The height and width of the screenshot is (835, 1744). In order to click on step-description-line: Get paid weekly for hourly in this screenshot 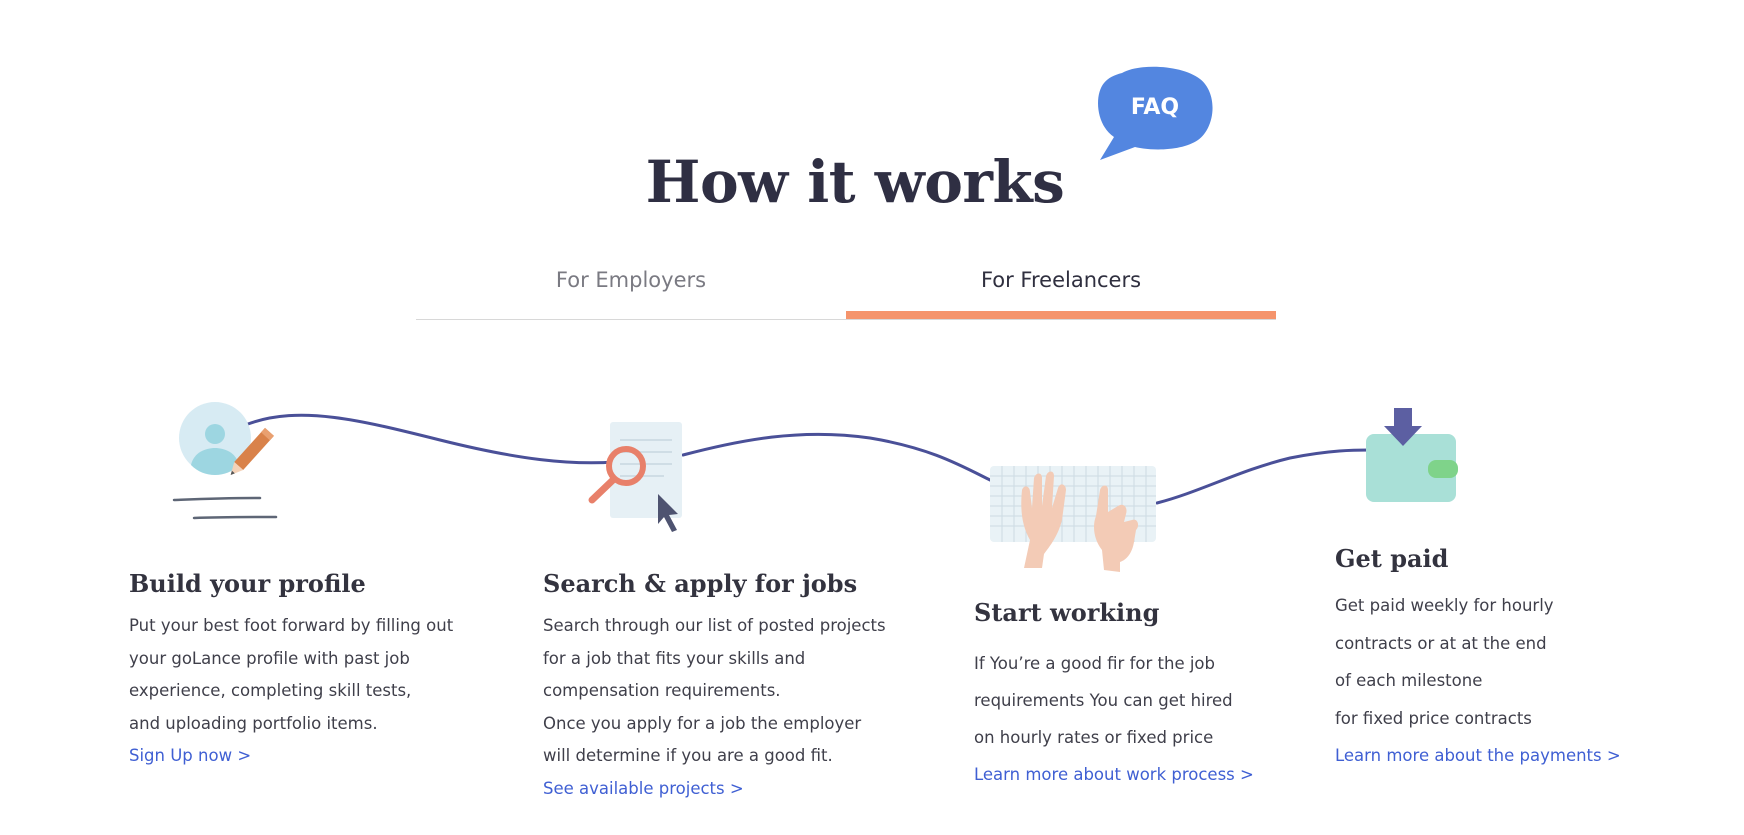, I will do `click(1444, 605)`.